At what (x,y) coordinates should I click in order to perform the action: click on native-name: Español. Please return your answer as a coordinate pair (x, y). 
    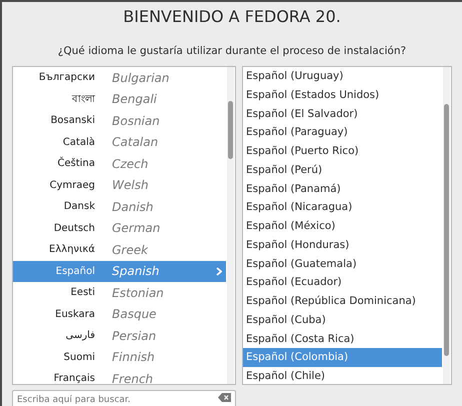
    Looking at the image, I should click on (74, 271).